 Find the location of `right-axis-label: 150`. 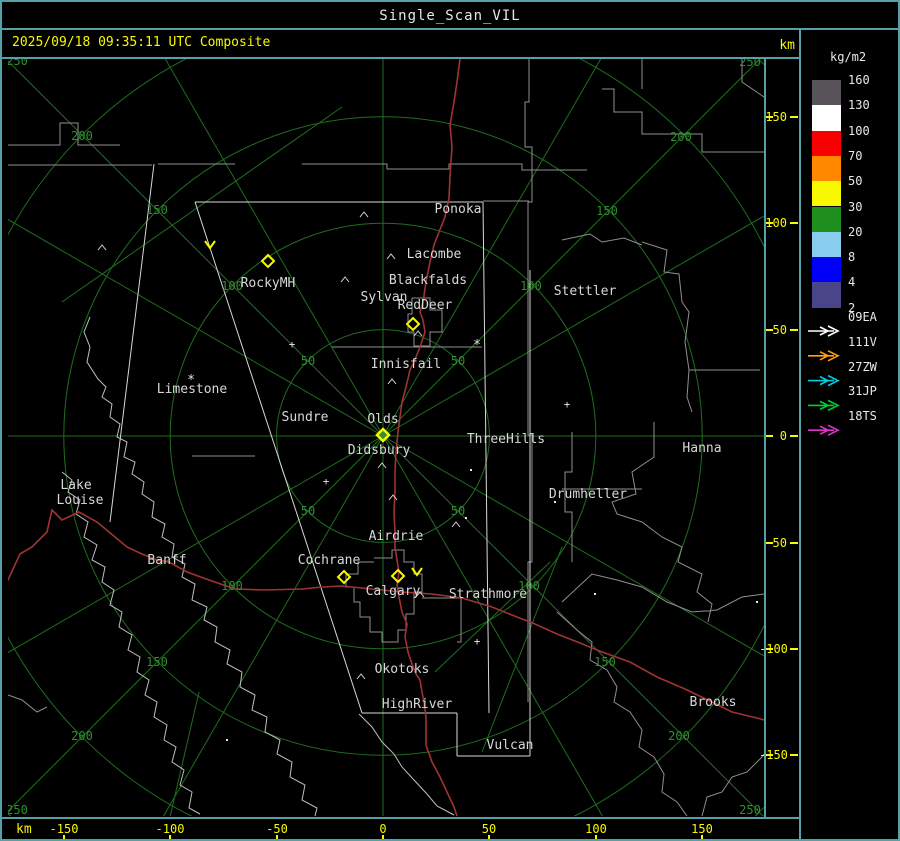

right-axis-label: 150 is located at coordinates (776, 117).